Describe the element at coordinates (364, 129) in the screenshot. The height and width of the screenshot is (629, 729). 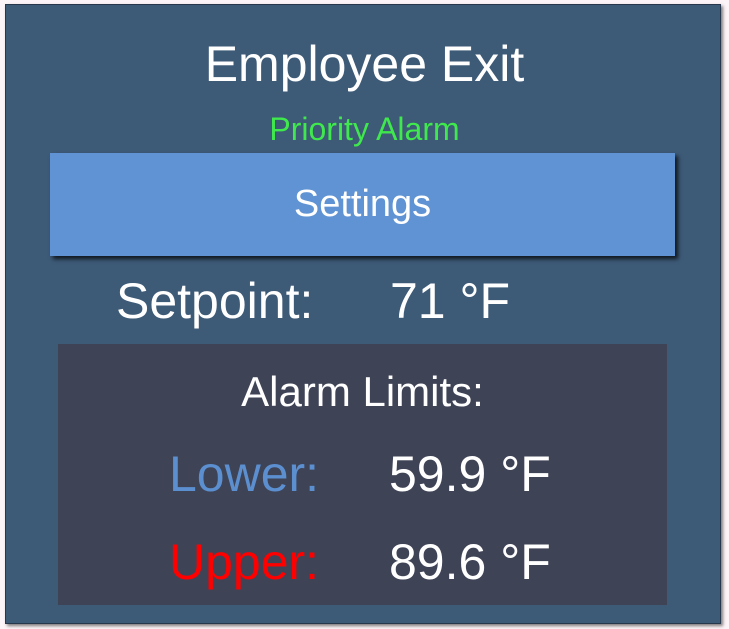
I see `priority-status: Priority Alarm` at that location.